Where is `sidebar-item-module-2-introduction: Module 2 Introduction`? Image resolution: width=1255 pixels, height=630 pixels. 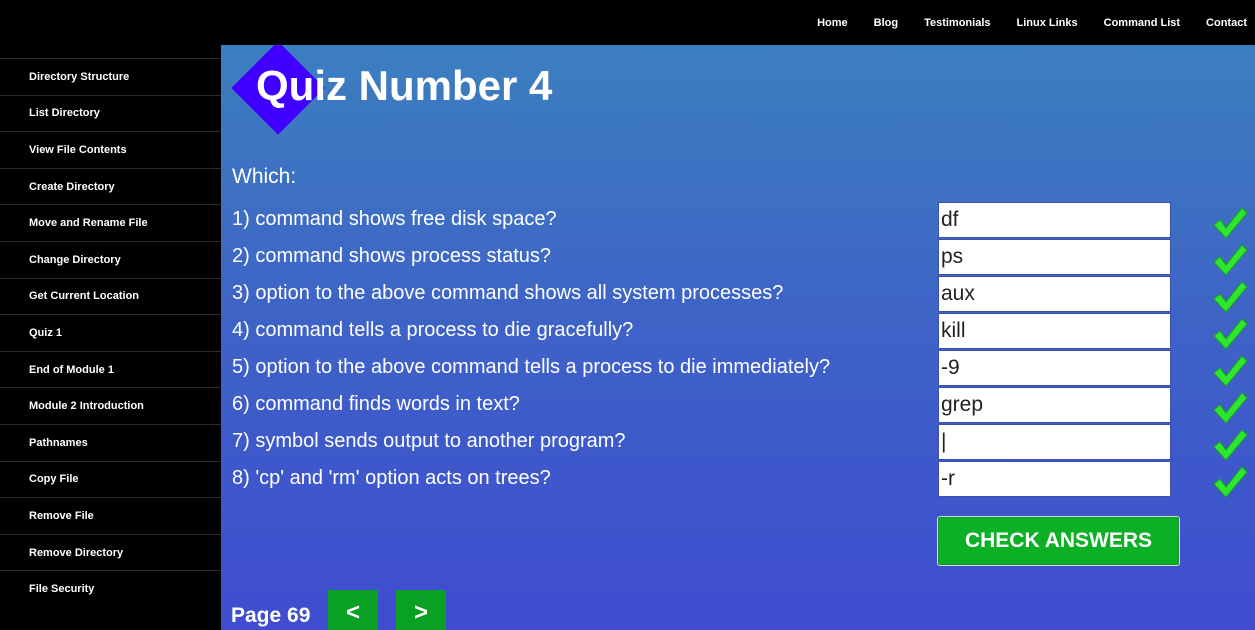
sidebar-item-module-2-introduction: Module 2 Introduction is located at coordinates (110, 405).